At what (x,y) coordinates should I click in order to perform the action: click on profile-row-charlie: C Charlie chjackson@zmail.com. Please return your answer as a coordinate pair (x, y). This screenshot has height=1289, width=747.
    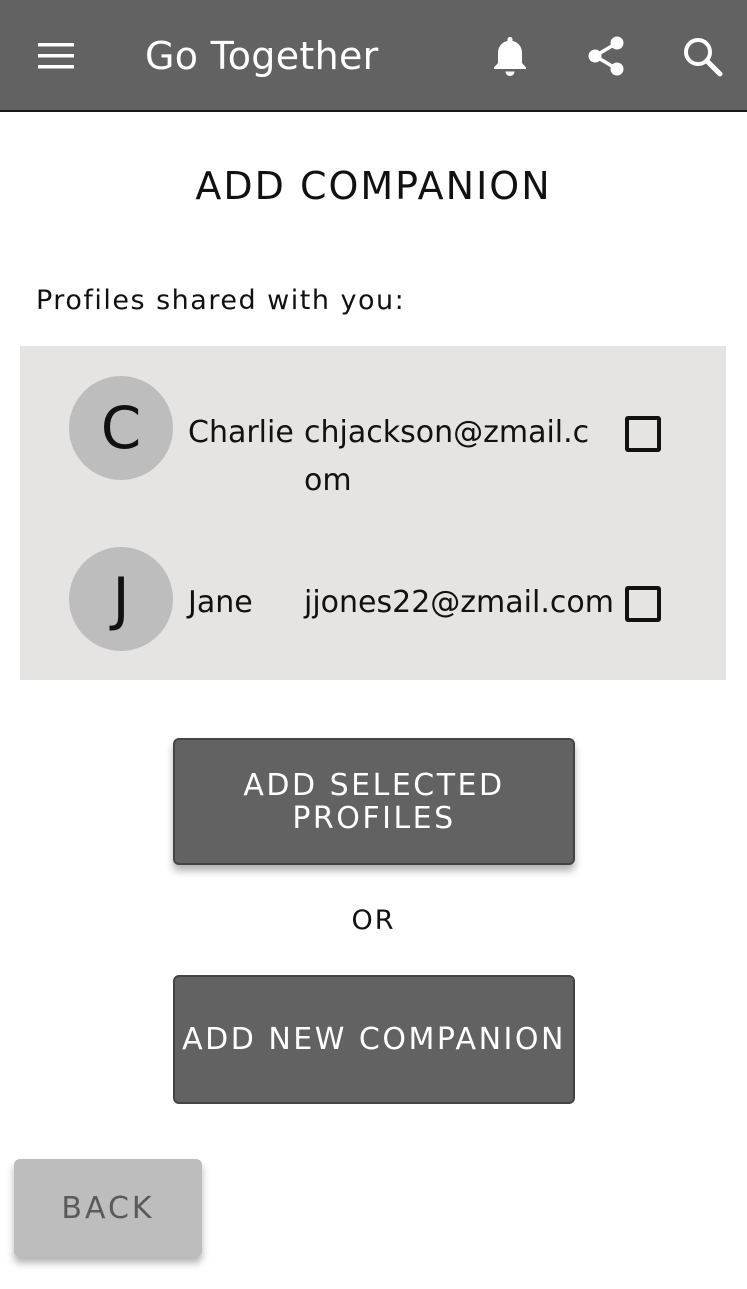
    Looking at the image, I should click on (373, 431).